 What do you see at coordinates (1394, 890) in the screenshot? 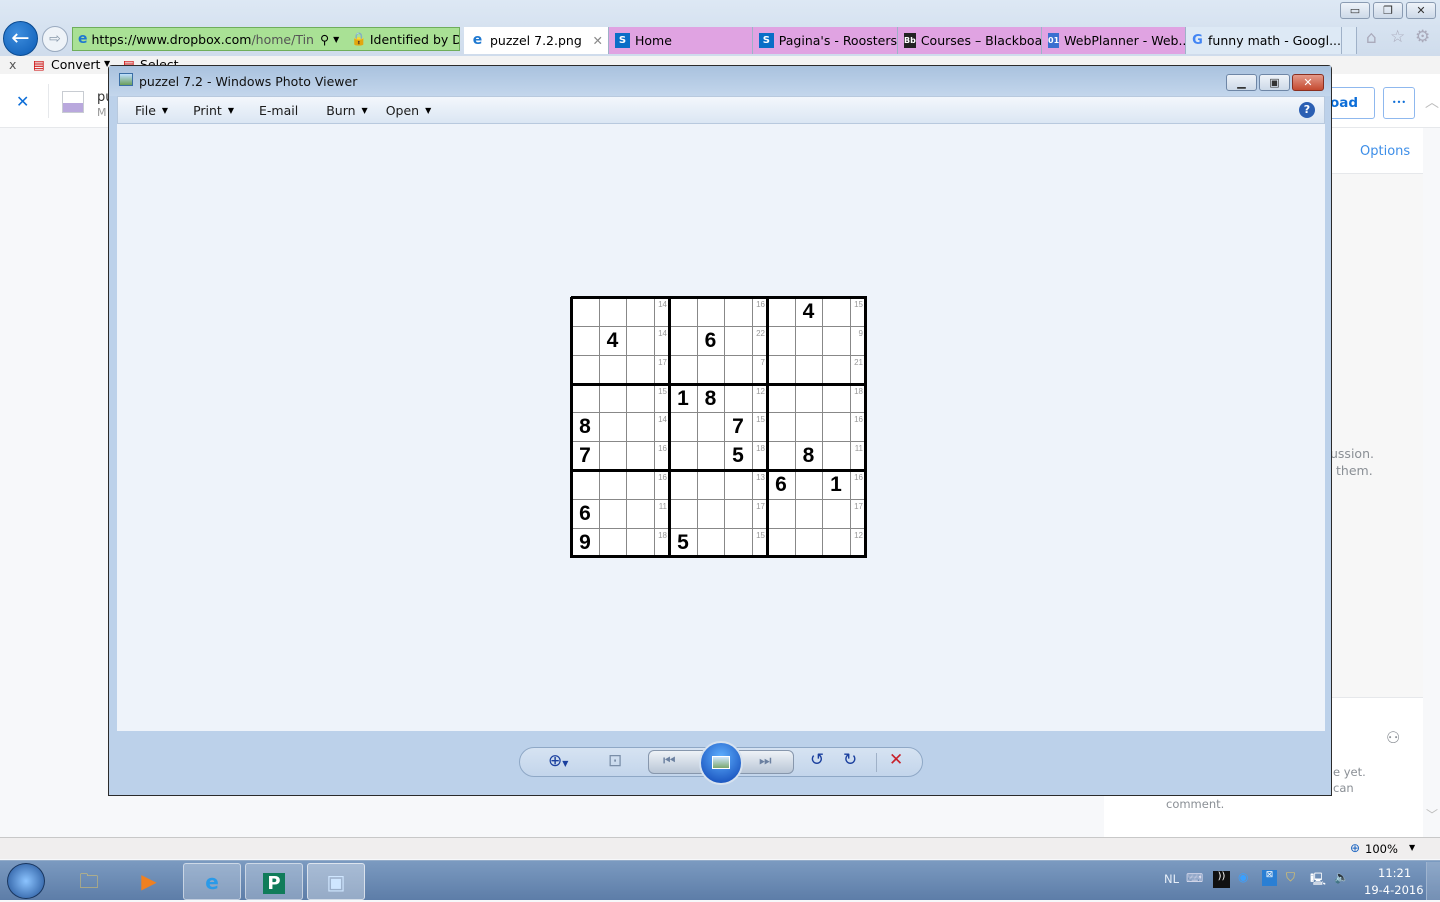
I see `clock-date: 19-4-2016` at bounding box center [1394, 890].